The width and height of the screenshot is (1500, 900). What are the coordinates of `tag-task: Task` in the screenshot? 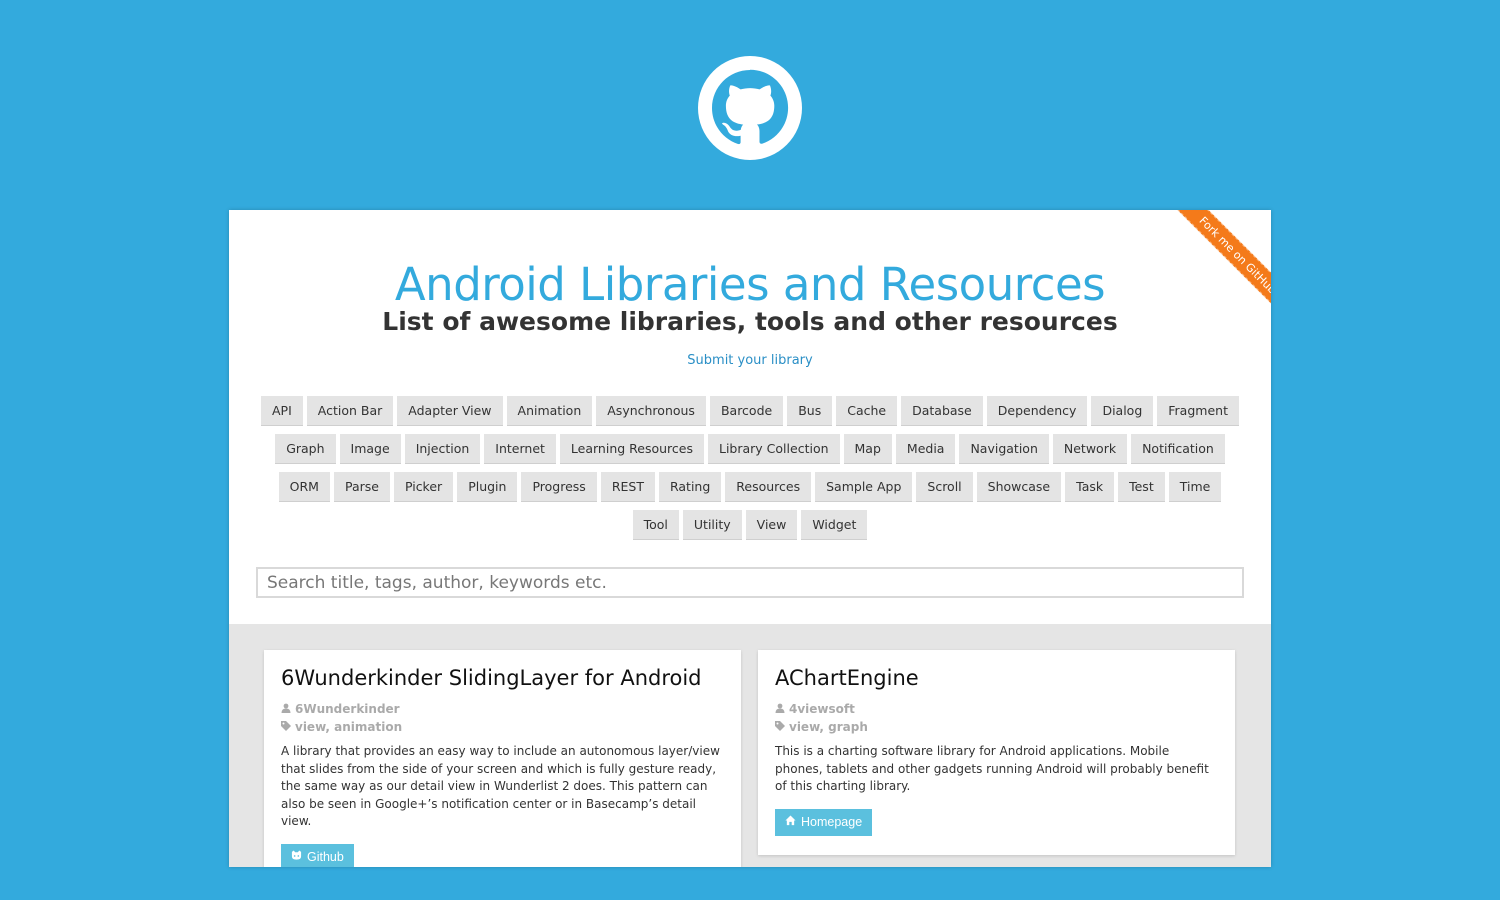 It's located at (1090, 487).